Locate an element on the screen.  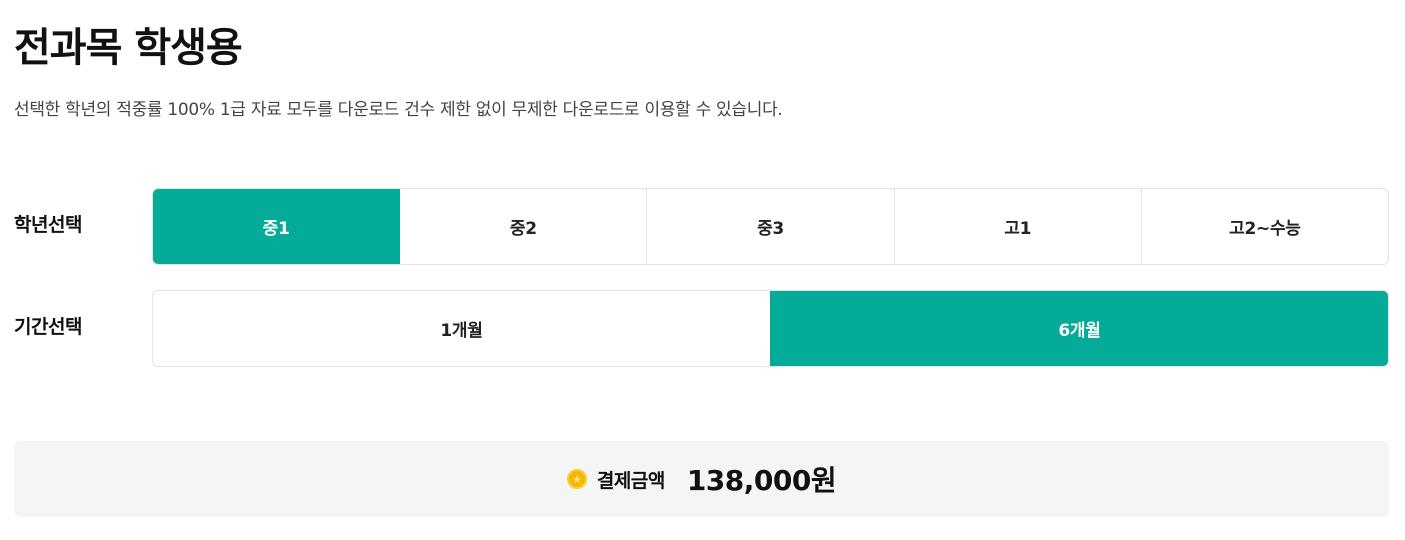
page-title: 전과목 학생용 is located at coordinates (128, 48).